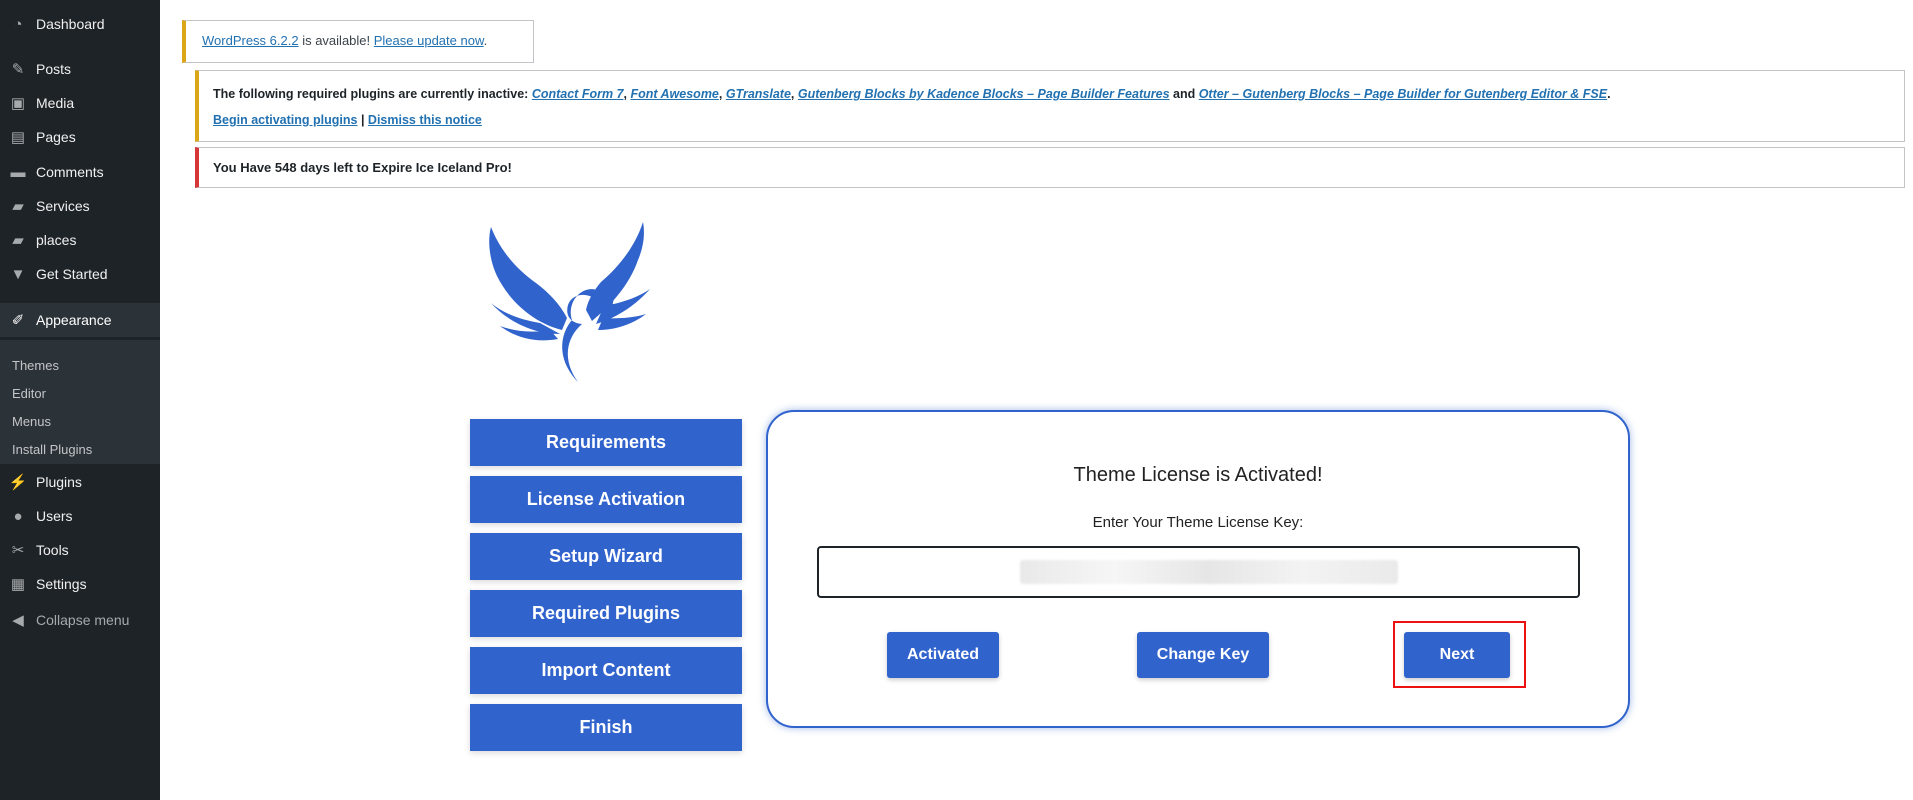  I want to click on sidebar-item-get-started: ▼ Get Started, so click(80, 274).